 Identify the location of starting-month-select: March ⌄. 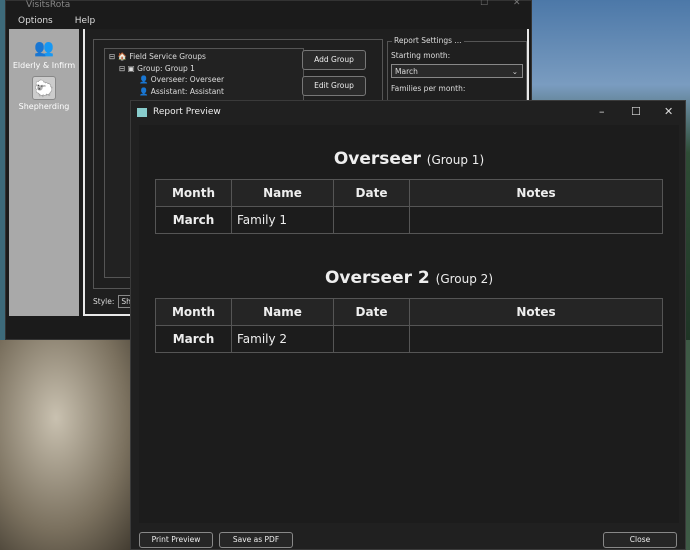
(457, 71).